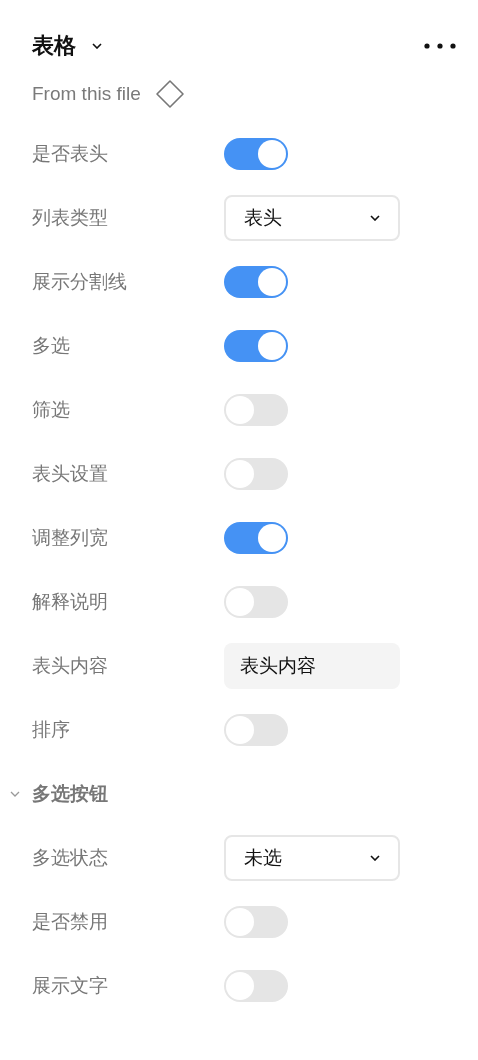 The height and width of the screenshot is (1060, 478). What do you see at coordinates (86, 94) in the screenshot?
I see `source-label: From this file` at bounding box center [86, 94].